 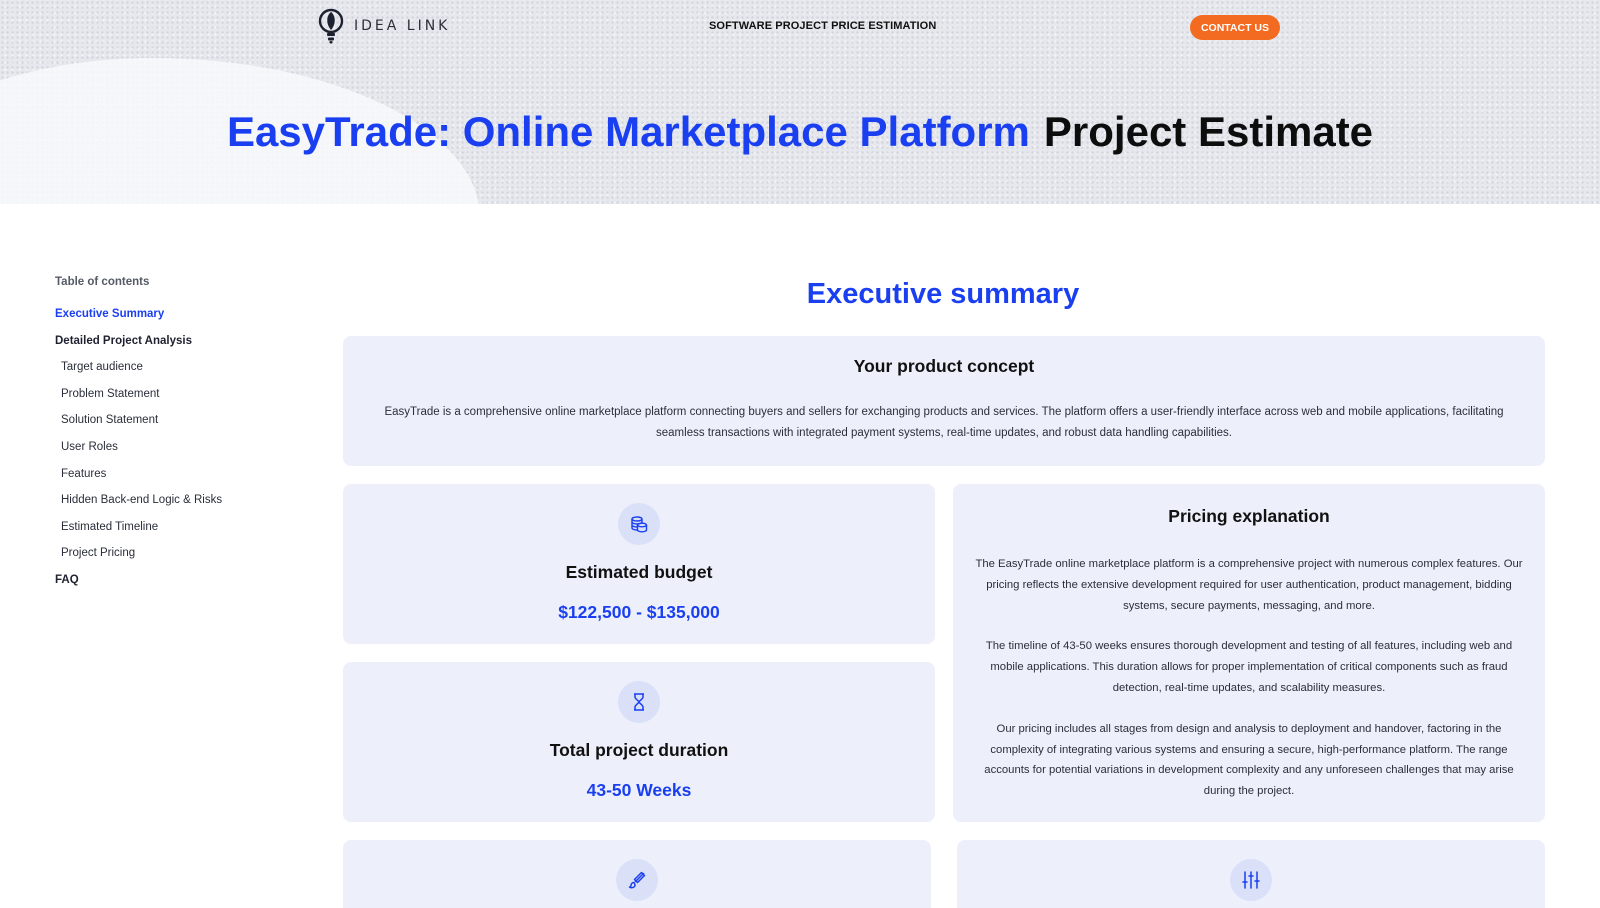 I want to click on brush-icon, so click(x=637, y=880).